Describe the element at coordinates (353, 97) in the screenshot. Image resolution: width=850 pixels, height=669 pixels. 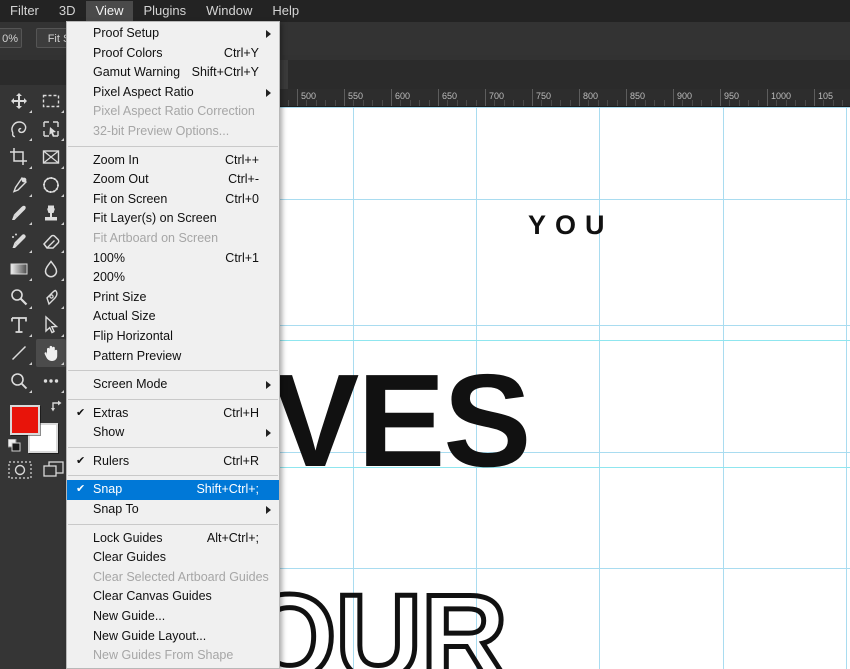
I see `ruler-tick: 550` at that location.